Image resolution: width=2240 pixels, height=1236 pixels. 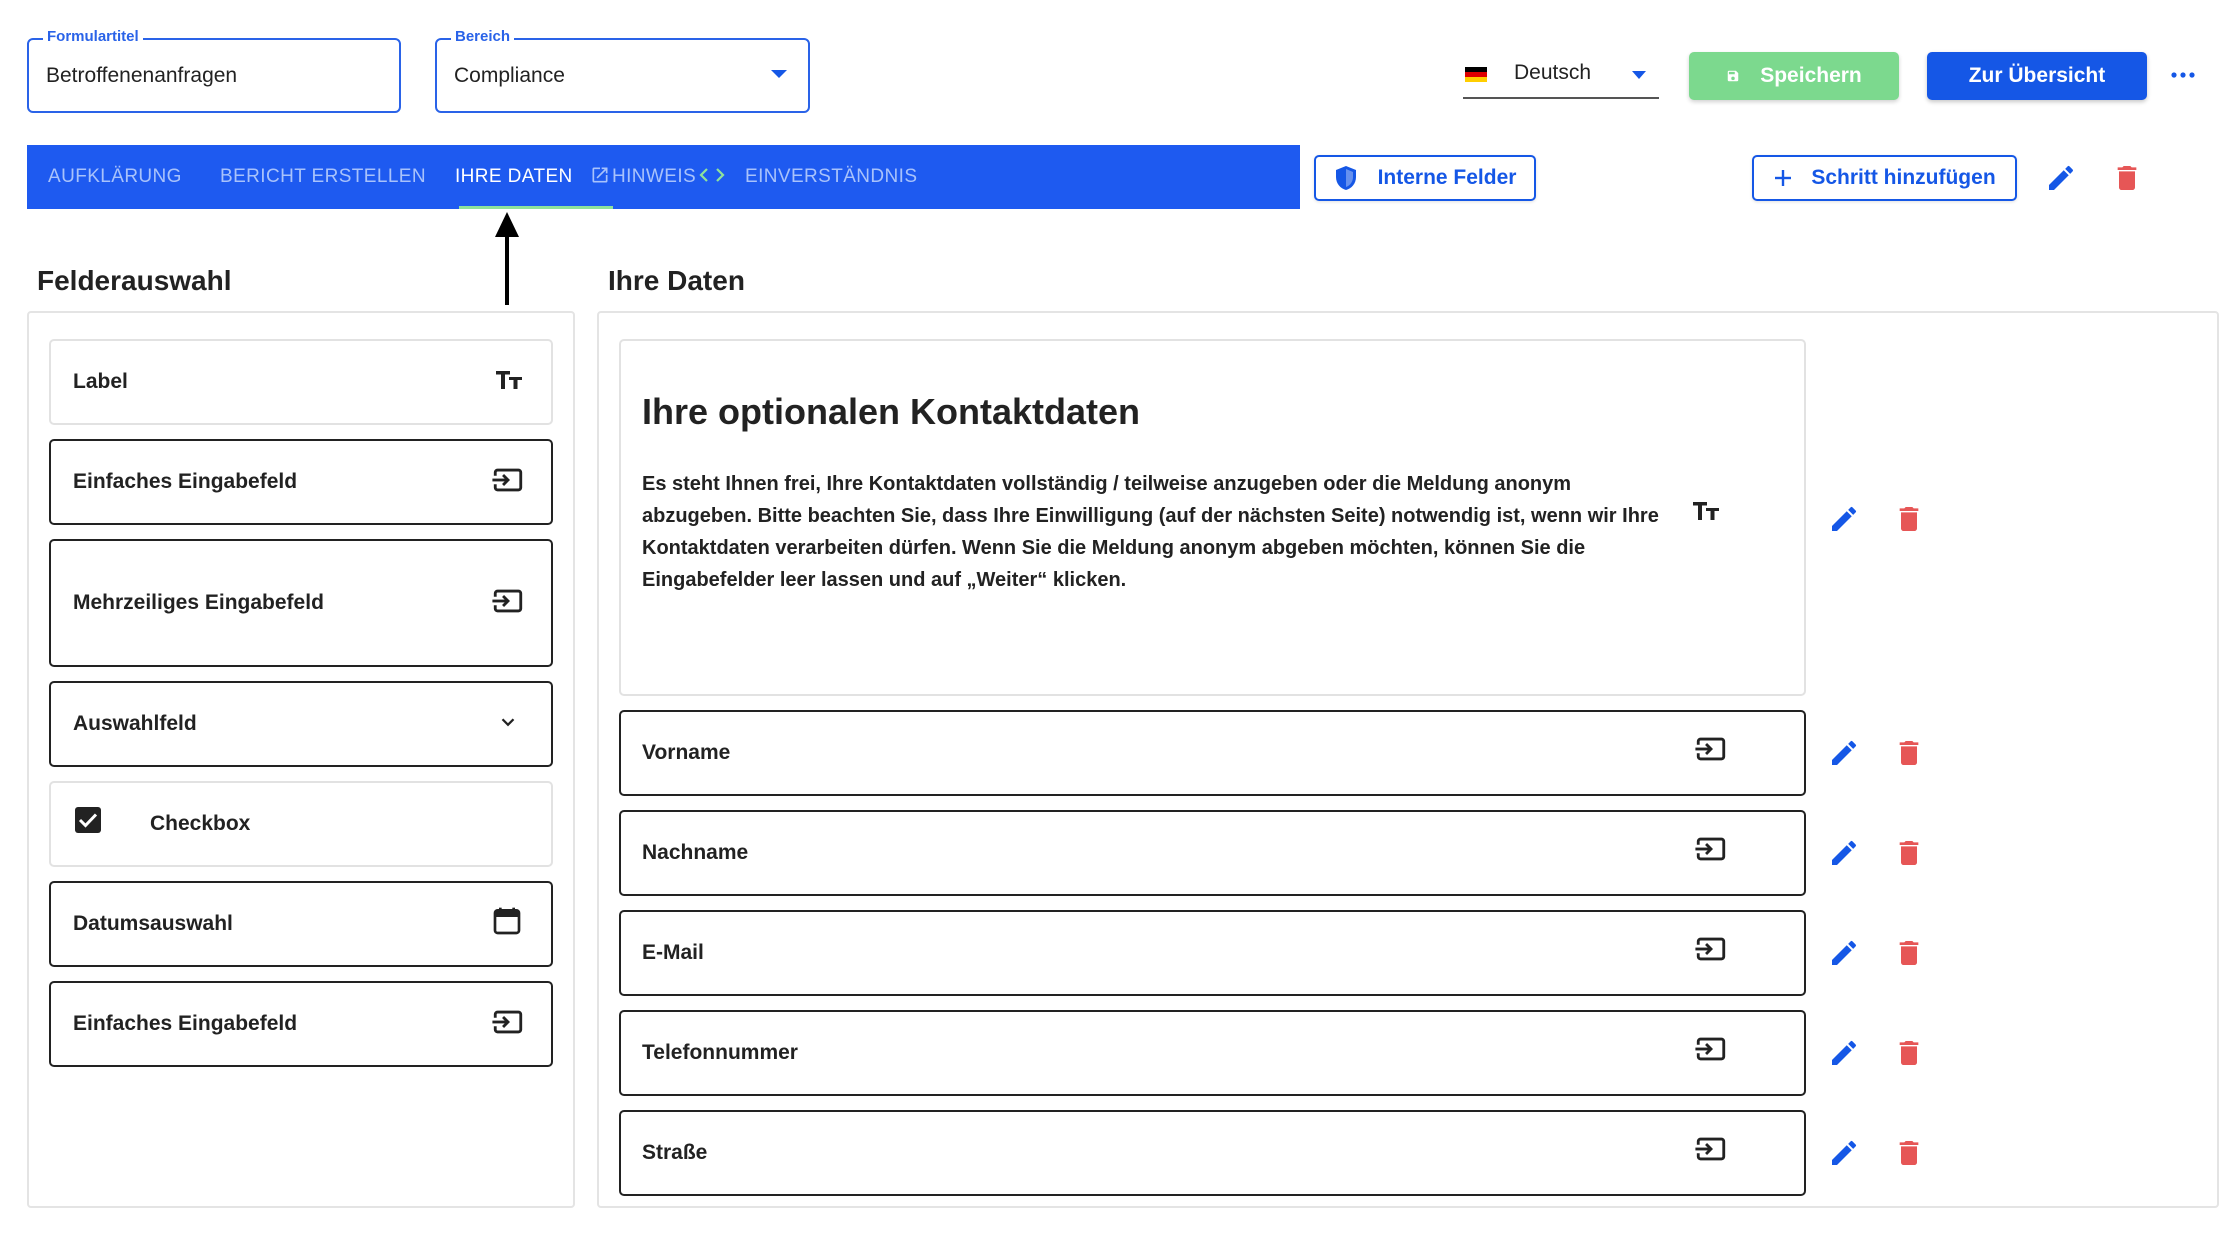 I want to click on de-flag-icon, so click(x=1476, y=74).